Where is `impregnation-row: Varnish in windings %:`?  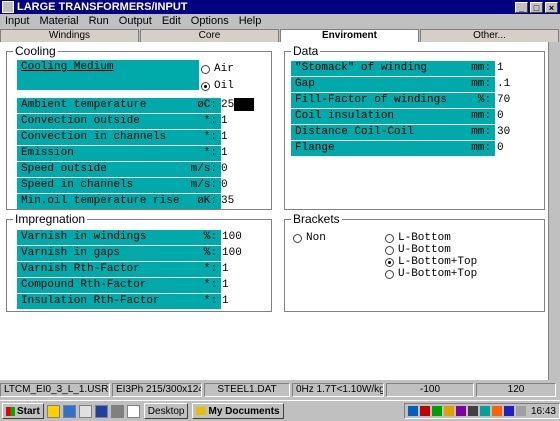 impregnation-row: Varnish in windings %: is located at coordinates (119, 237).